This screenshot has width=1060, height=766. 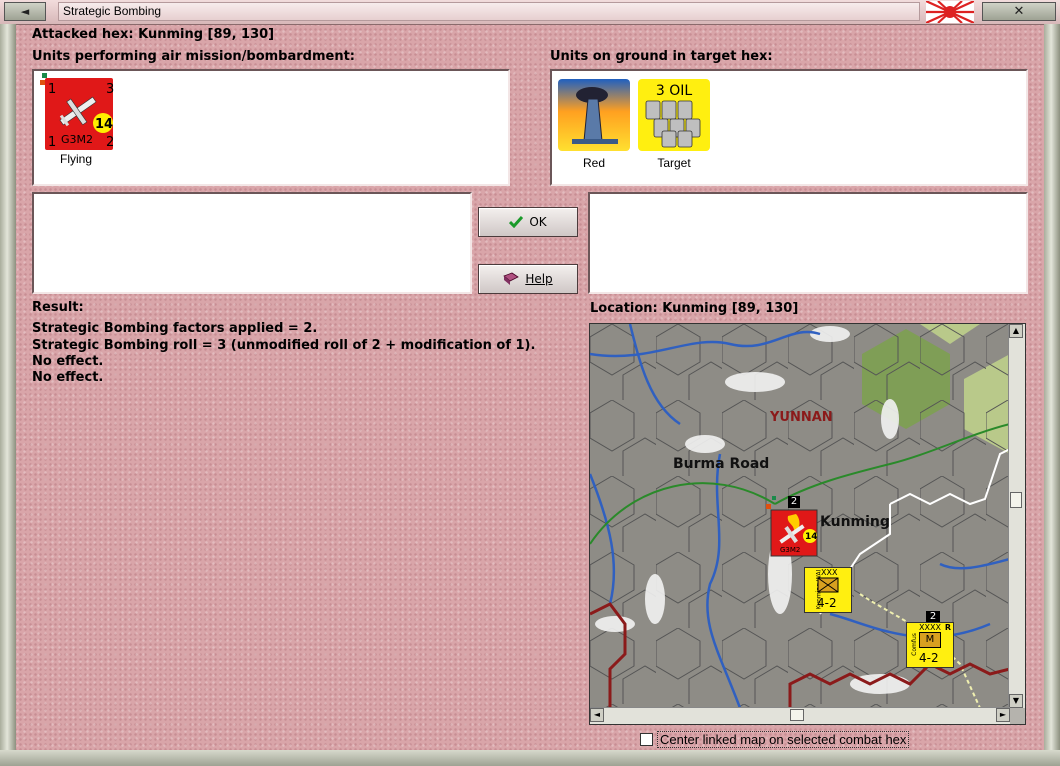 I want to click on air-unit-status: Flying, so click(x=75, y=159).